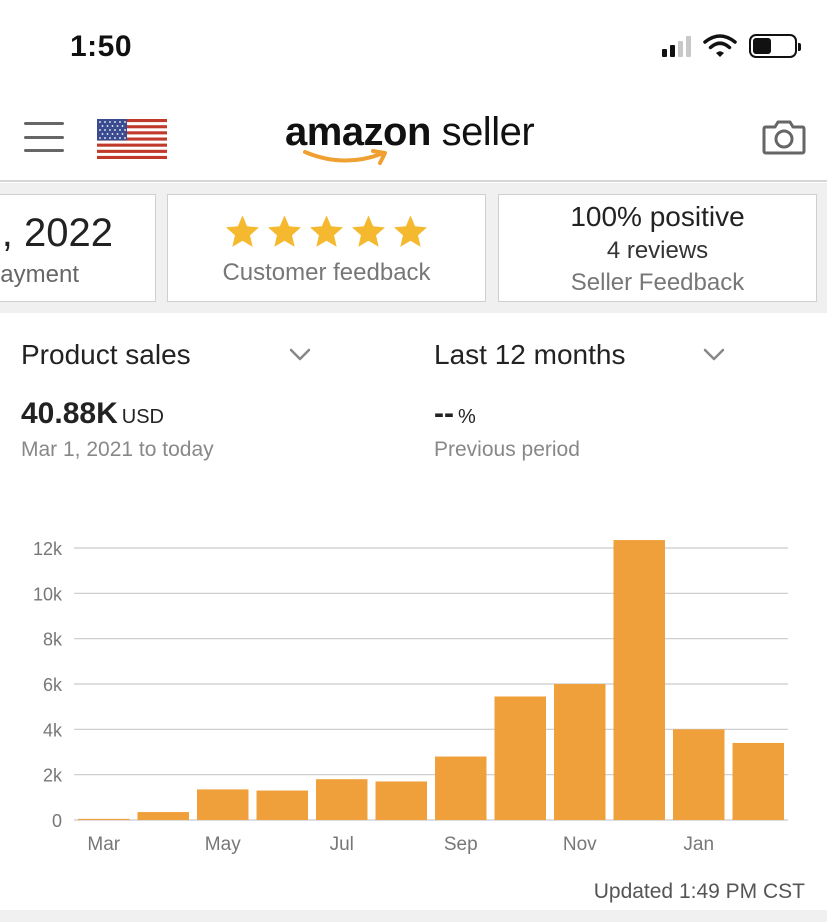  I want to click on previous-period-label: Previous period, so click(507, 449).